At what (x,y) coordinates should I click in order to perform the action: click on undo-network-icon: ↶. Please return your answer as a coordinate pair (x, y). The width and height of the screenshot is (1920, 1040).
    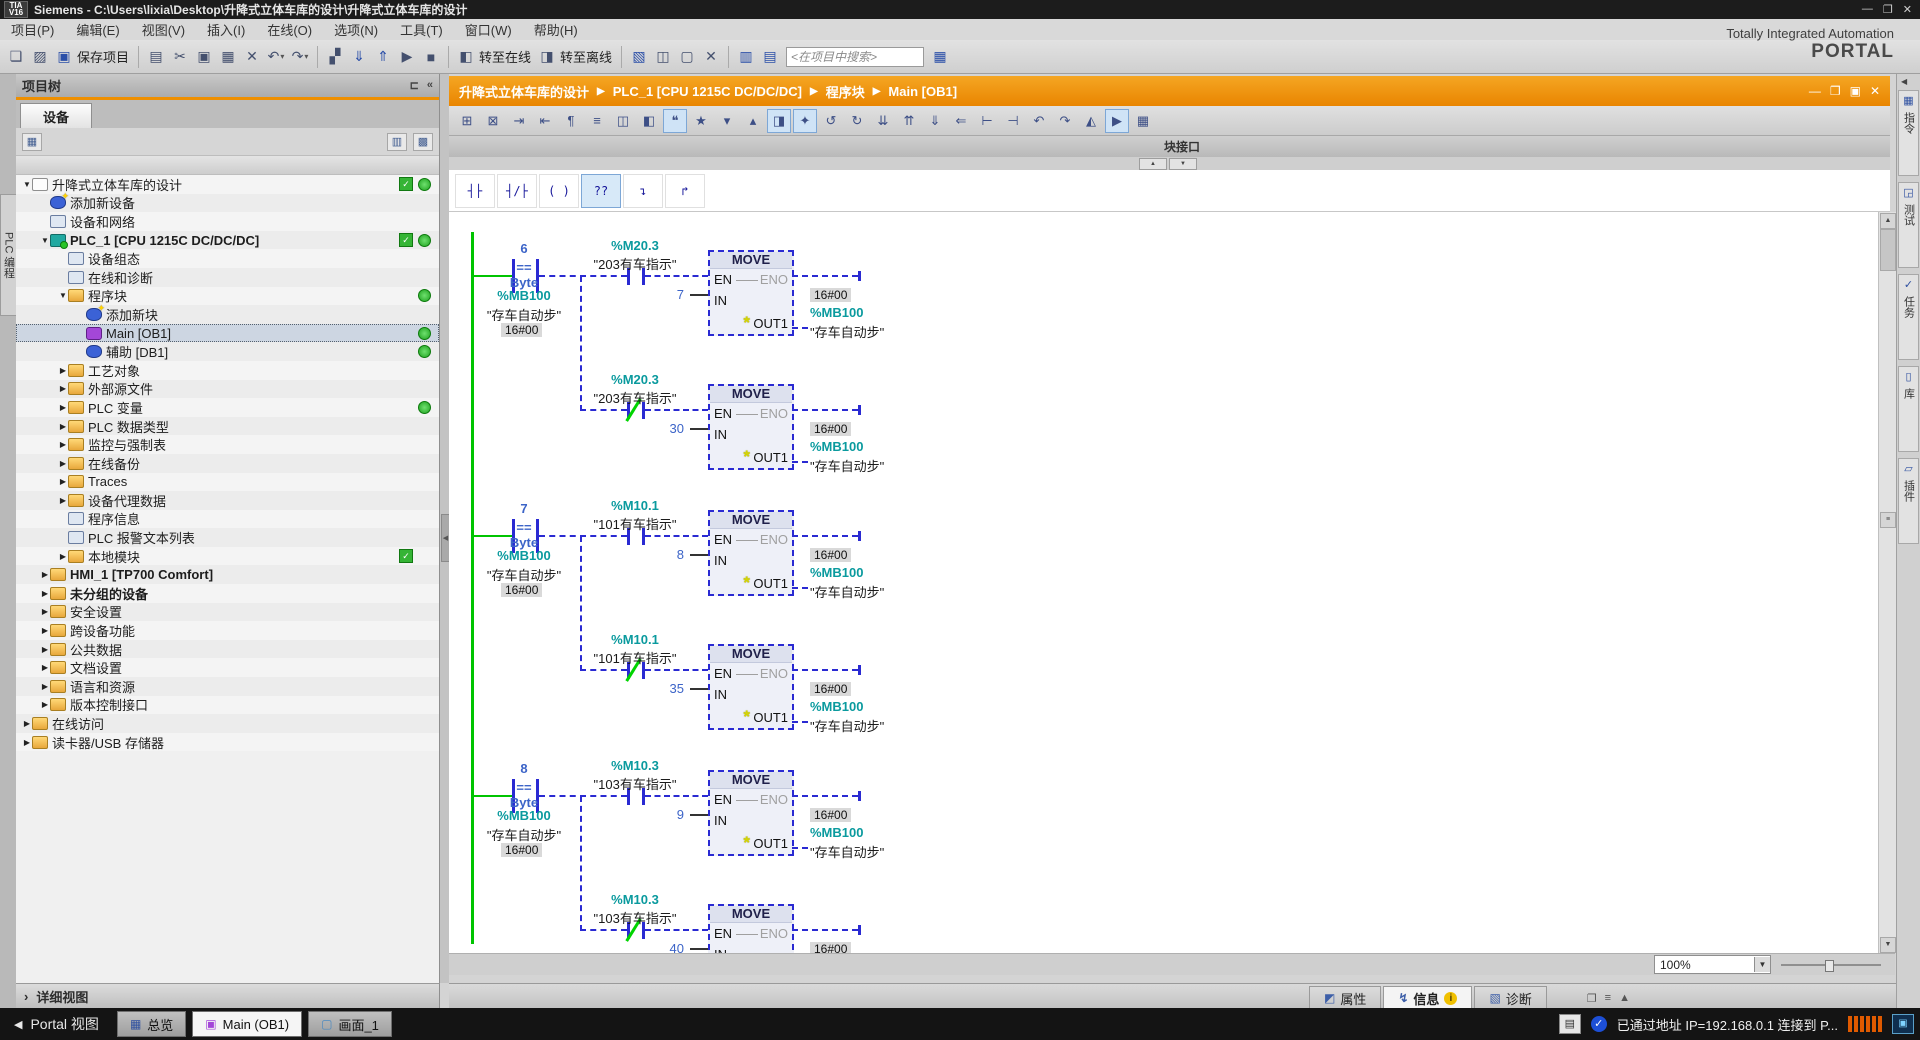
    Looking at the image, I should click on (1039, 121).